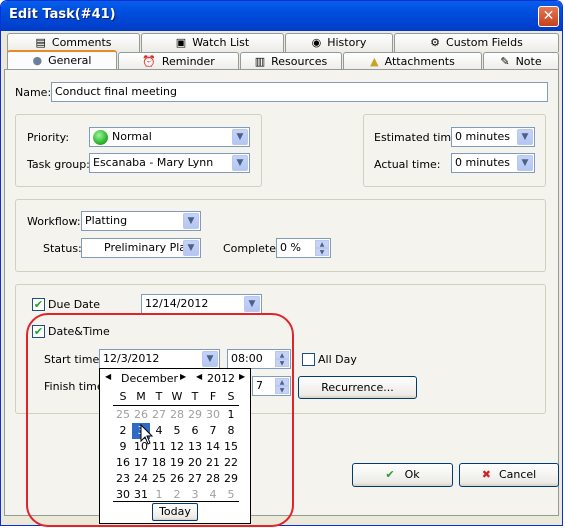 This screenshot has width=565, height=528. What do you see at coordinates (517, 474) in the screenshot?
I see `cancel-label: Cancel` at bounding box center [517, 474].